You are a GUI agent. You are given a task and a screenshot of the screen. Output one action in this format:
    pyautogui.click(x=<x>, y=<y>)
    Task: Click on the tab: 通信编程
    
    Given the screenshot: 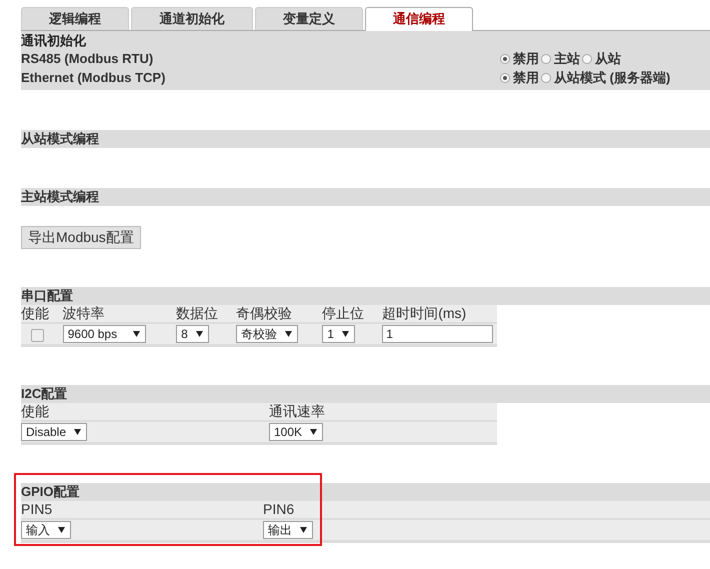 What is the action you would take?
    pyautogui.click(x=419, y=19)
    